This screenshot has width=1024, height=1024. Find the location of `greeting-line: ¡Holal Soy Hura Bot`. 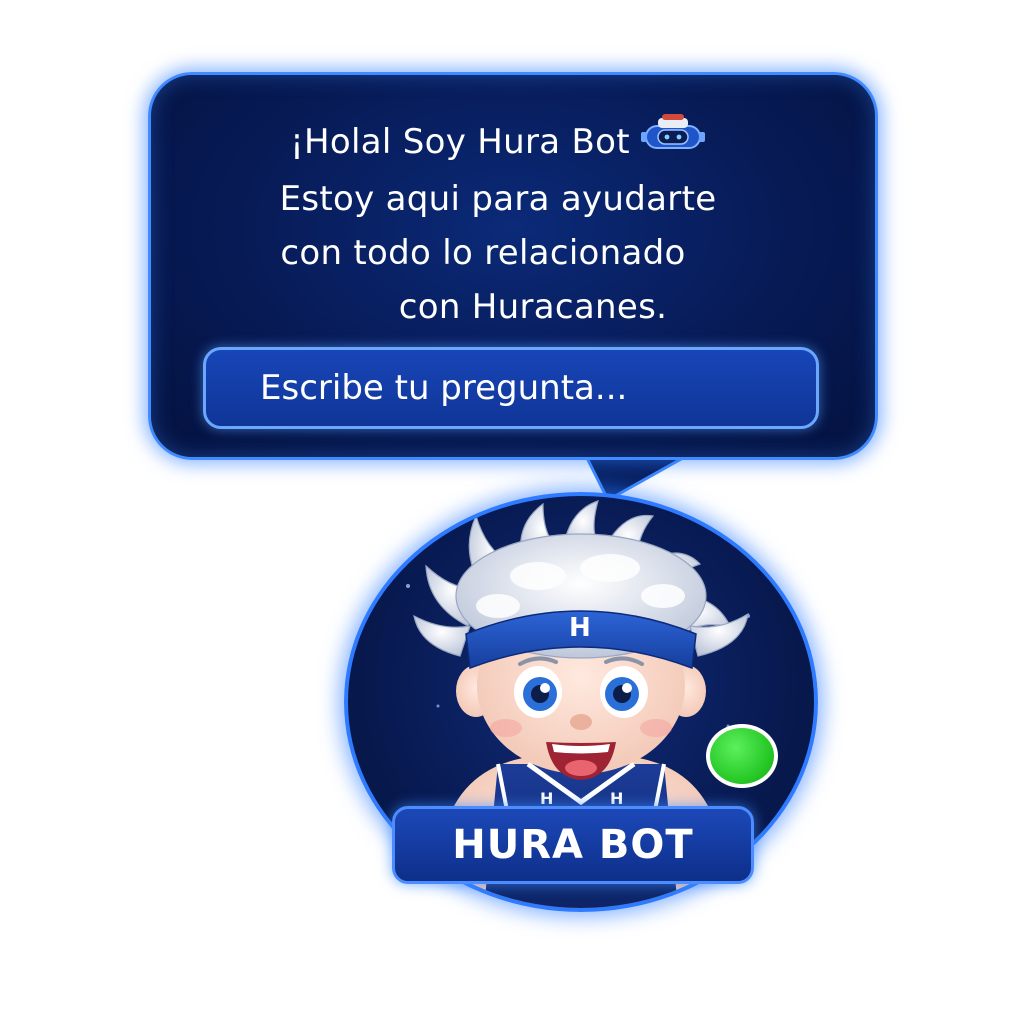

greeting-line: ¡Holal Soy Hura Bot is located at coordinates (513, 142).